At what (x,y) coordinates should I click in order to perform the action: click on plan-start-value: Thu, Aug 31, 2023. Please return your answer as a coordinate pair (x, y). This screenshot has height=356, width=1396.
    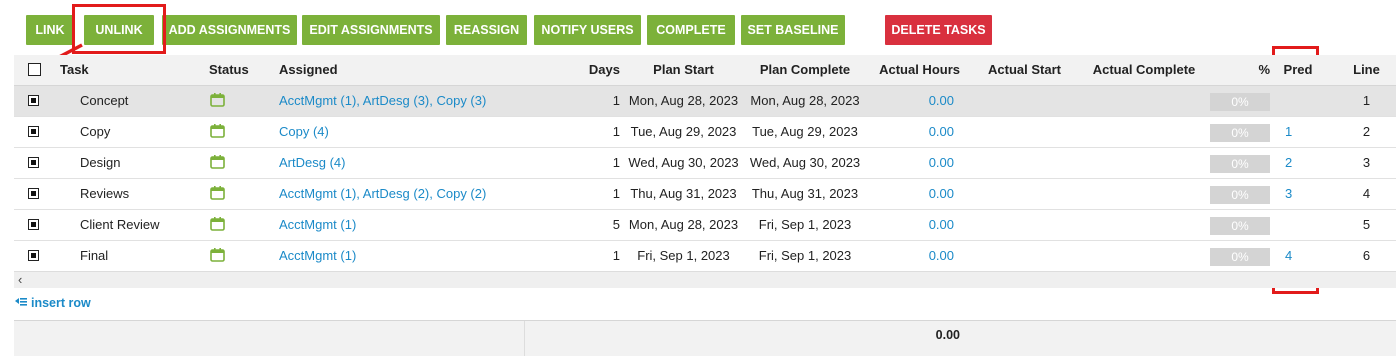
    Looking at the image, I should click on (683, 194).